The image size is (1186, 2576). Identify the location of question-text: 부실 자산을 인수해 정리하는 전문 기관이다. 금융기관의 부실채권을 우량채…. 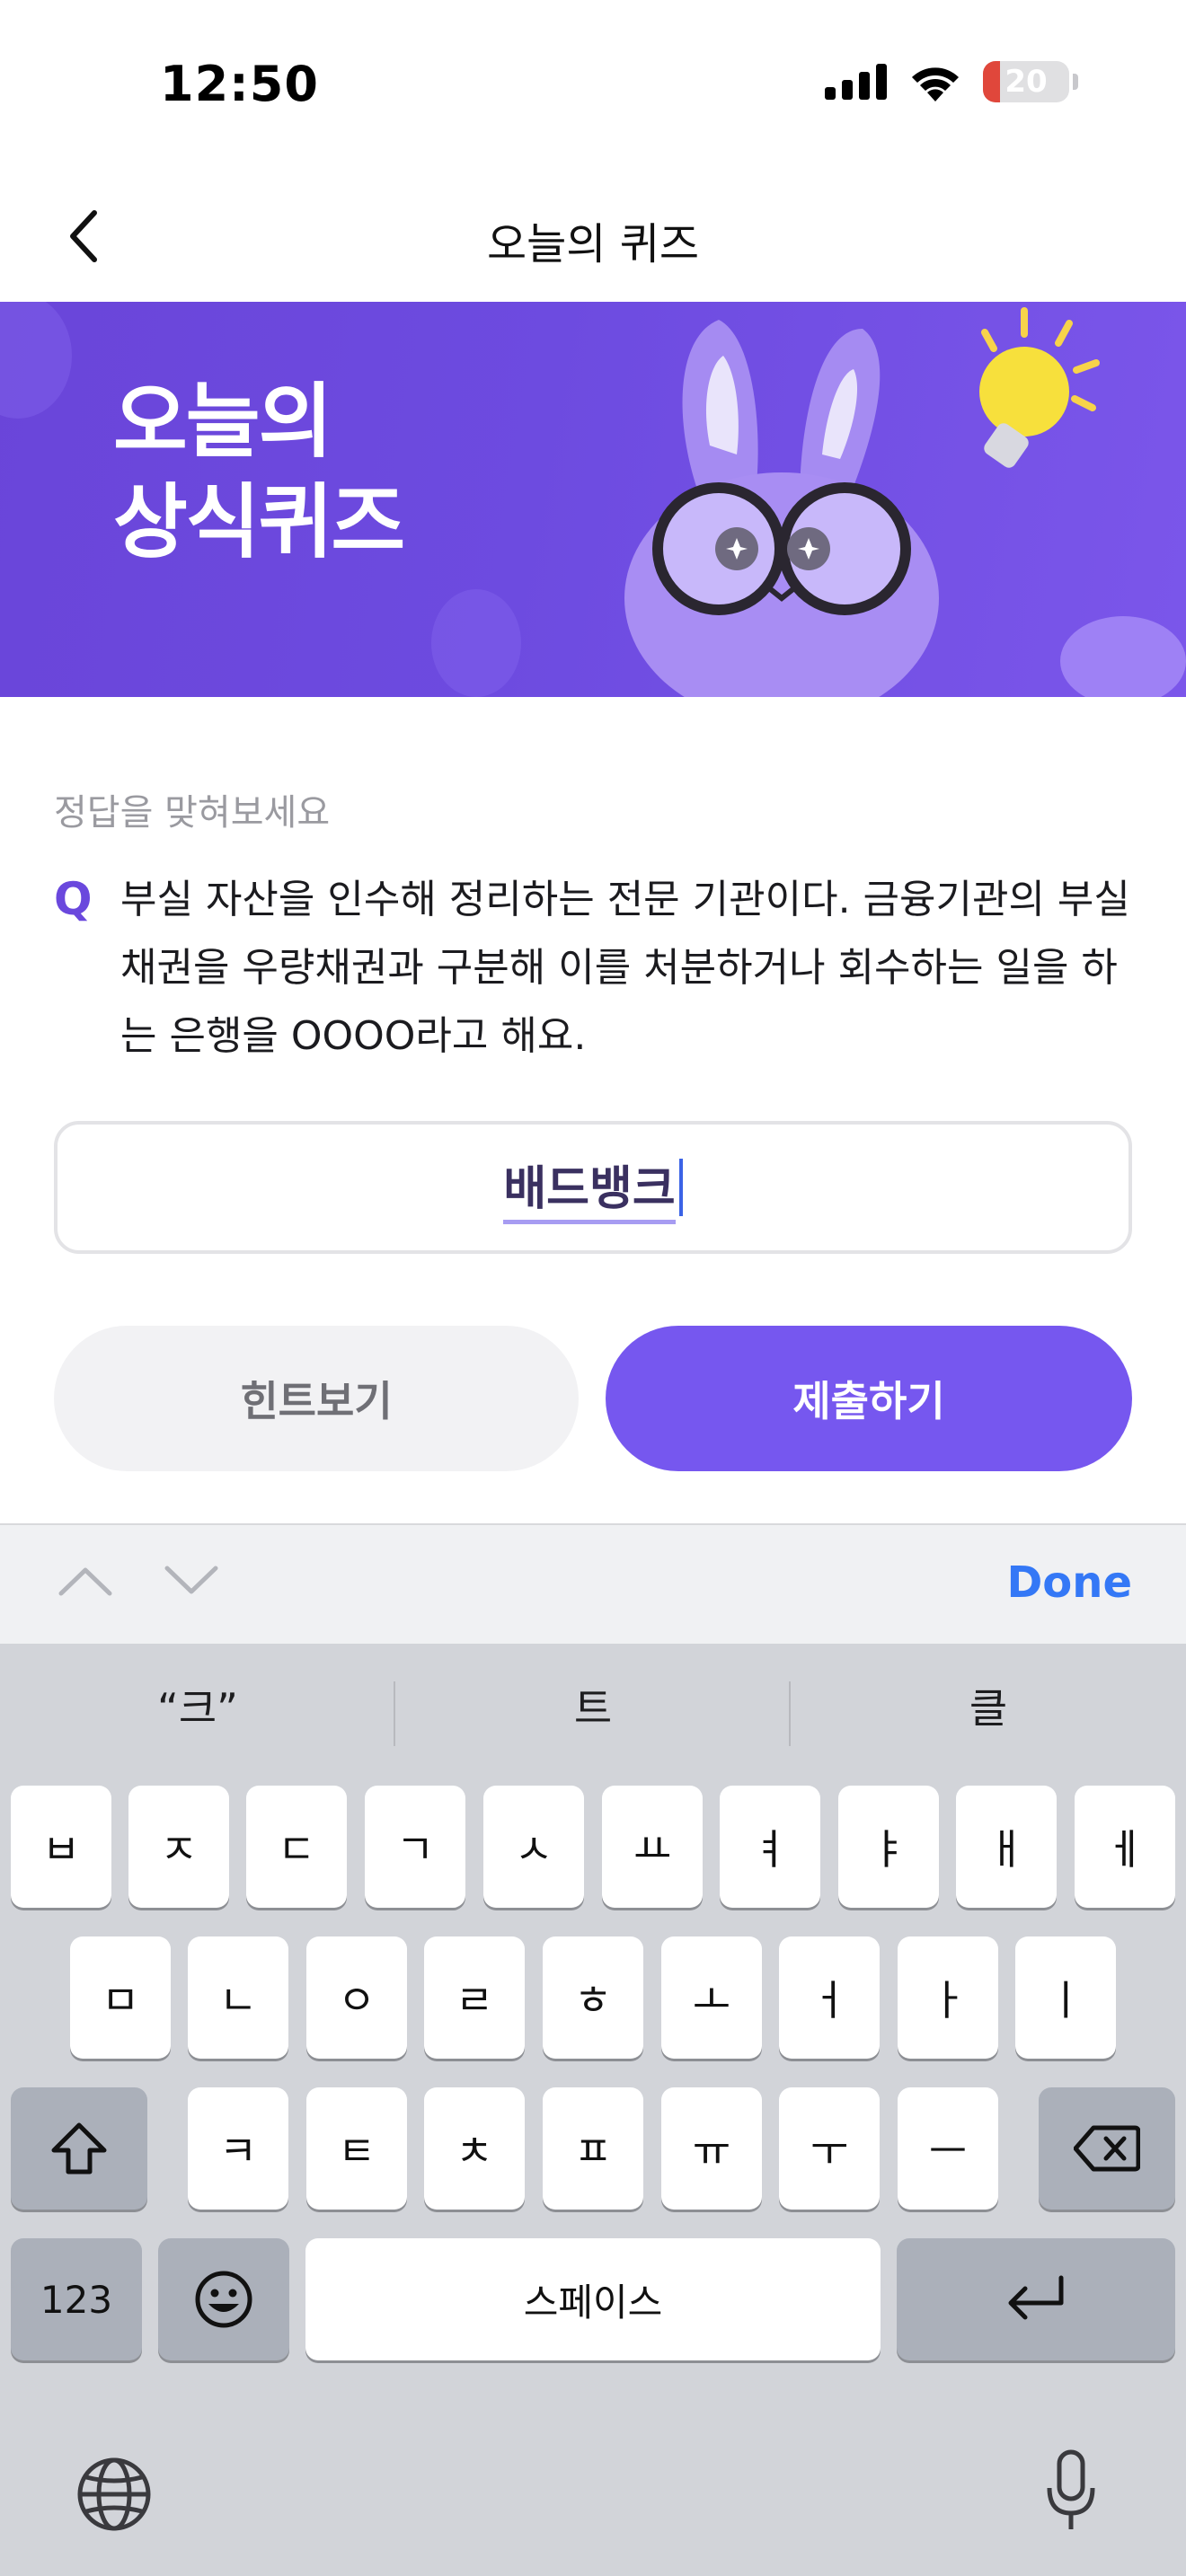
(625, 968).